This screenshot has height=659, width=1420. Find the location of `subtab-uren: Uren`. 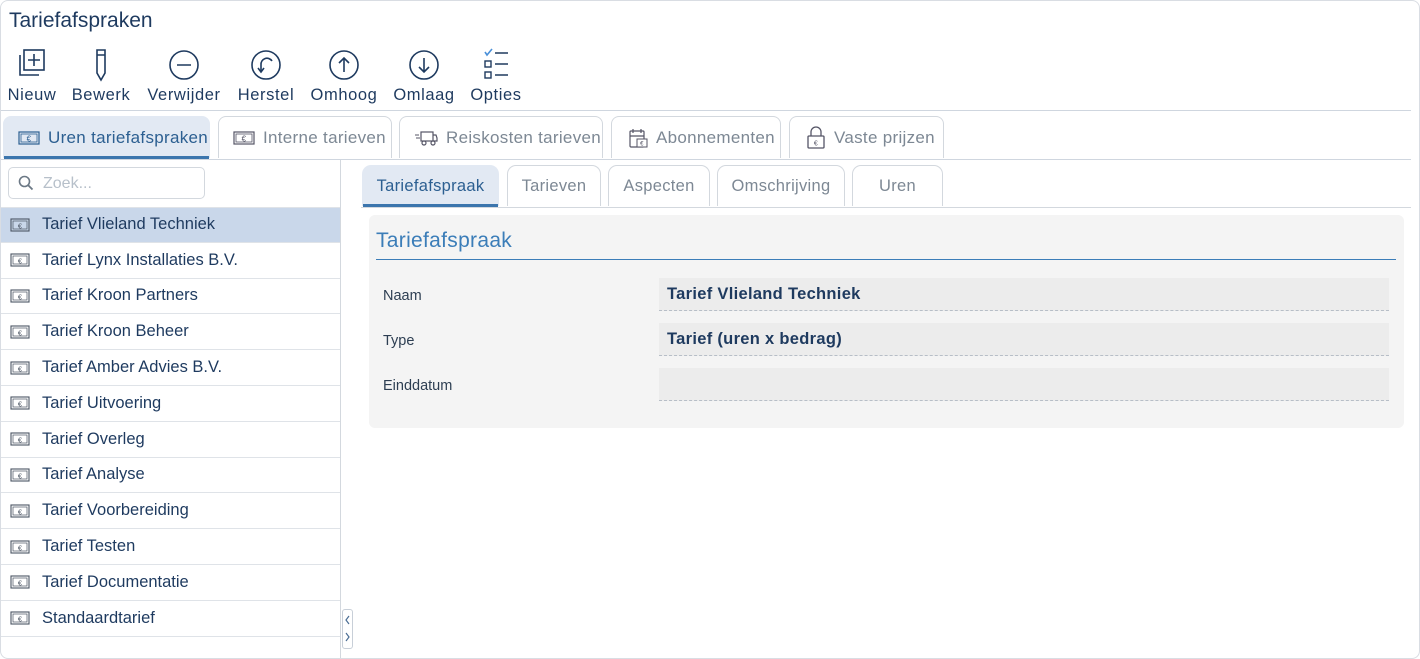

subtab-uren: Uren is located at coordinates (897, 185).